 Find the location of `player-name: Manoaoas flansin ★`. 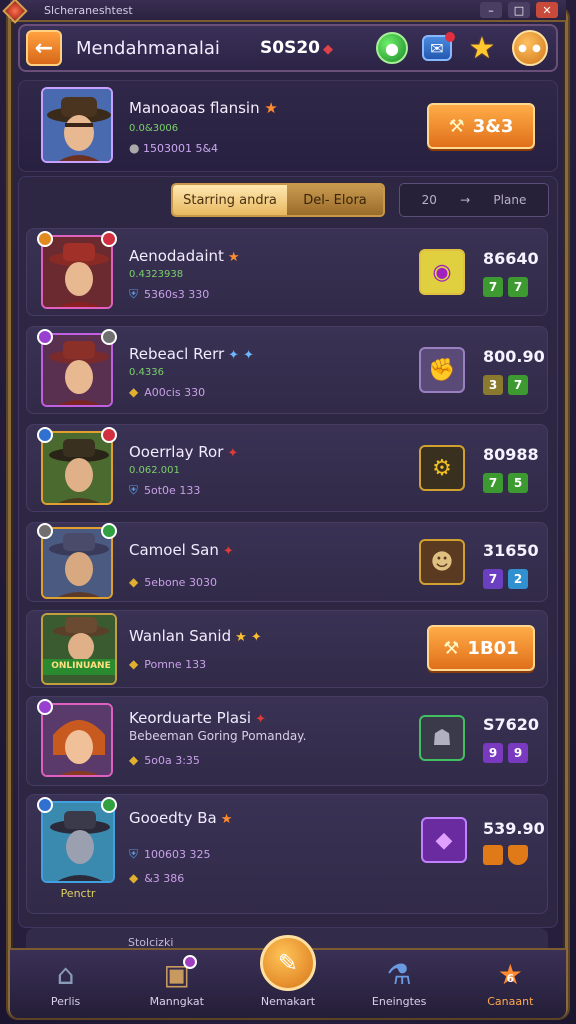

player-name: Manoaoas flansin ★ is located at coordinates (203, 108).